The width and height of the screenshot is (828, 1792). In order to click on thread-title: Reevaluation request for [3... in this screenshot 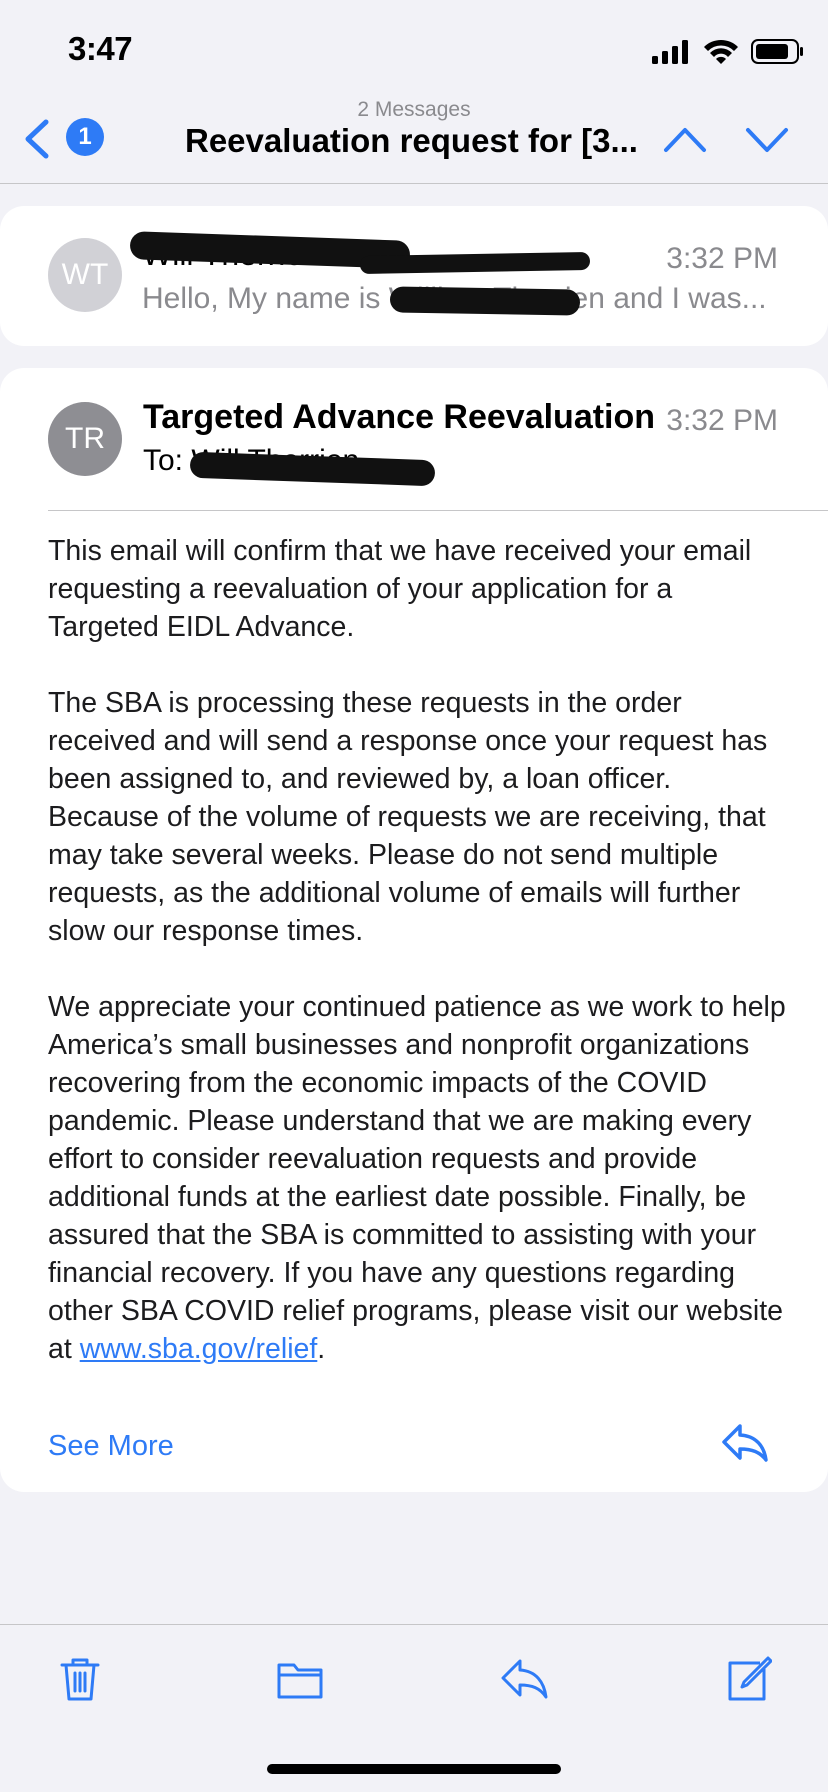, I will do `click(411, 140)`.